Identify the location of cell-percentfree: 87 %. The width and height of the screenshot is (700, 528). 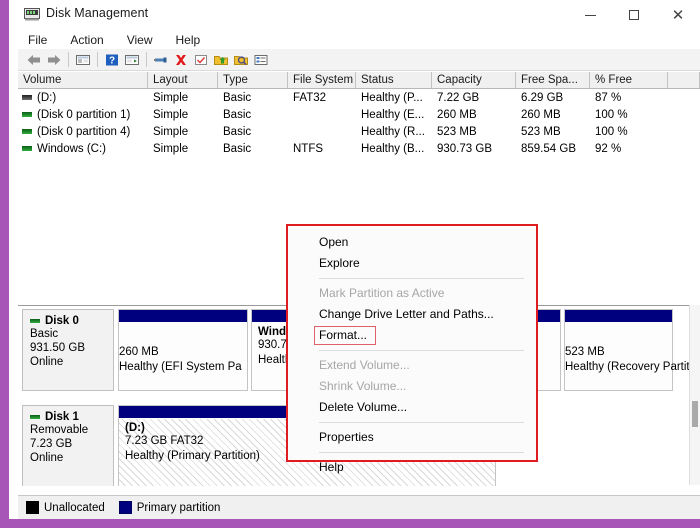
(608, 97).